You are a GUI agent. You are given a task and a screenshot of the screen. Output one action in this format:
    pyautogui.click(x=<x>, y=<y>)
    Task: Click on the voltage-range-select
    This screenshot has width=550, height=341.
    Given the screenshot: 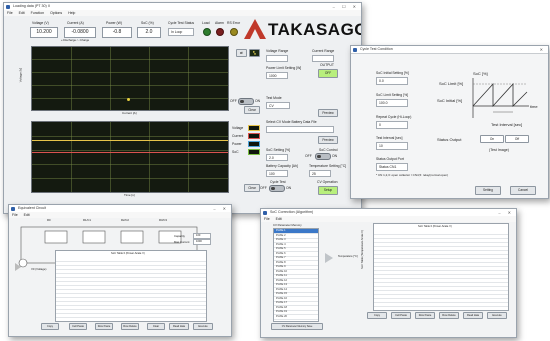 What is the action you would take?
    pyautogui.click(x=277, y=58)
    